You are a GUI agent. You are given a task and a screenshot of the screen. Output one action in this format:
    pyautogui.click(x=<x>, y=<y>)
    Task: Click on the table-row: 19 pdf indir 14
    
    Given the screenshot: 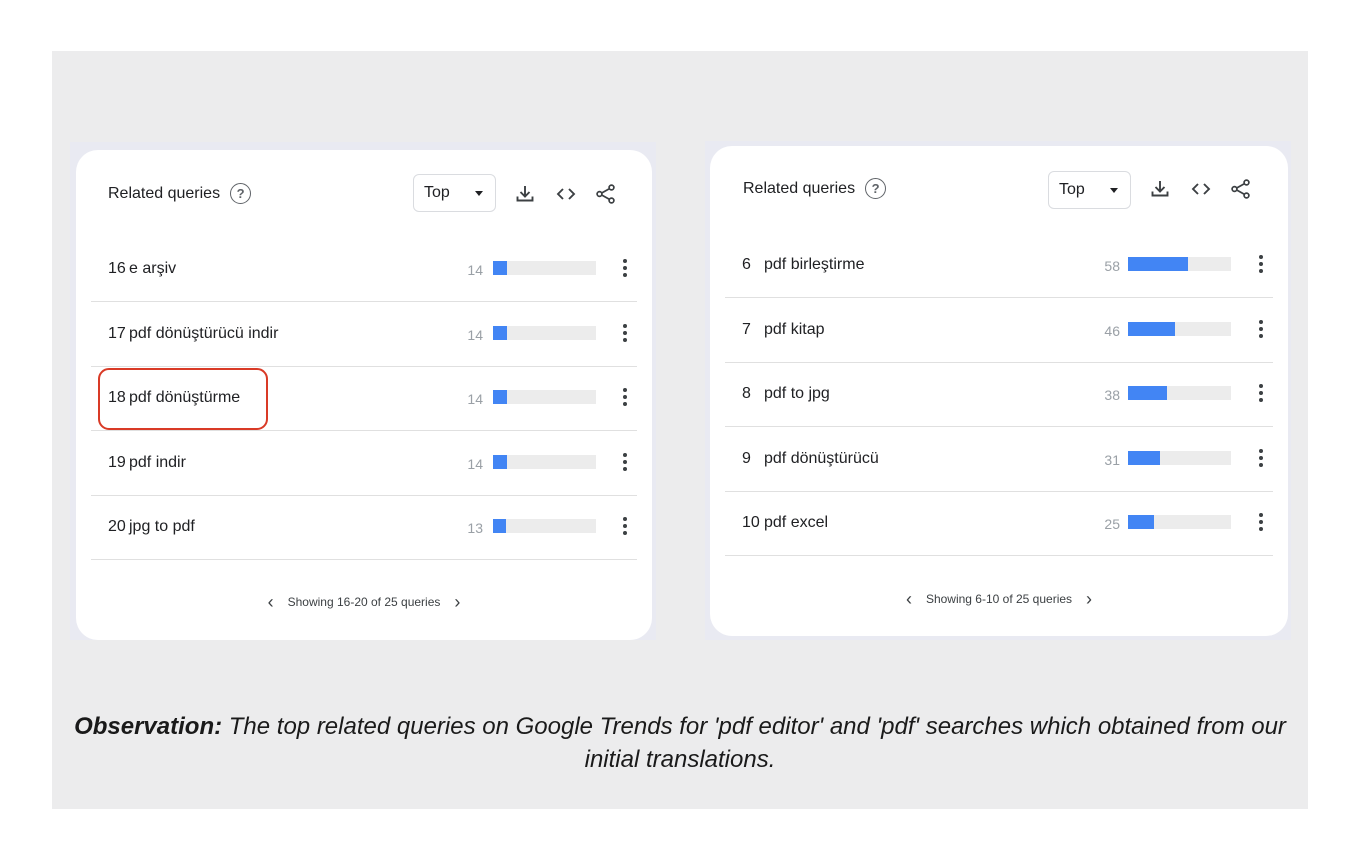 What is the action you would take?
    pyautogui.click(x=364, y=464)
    